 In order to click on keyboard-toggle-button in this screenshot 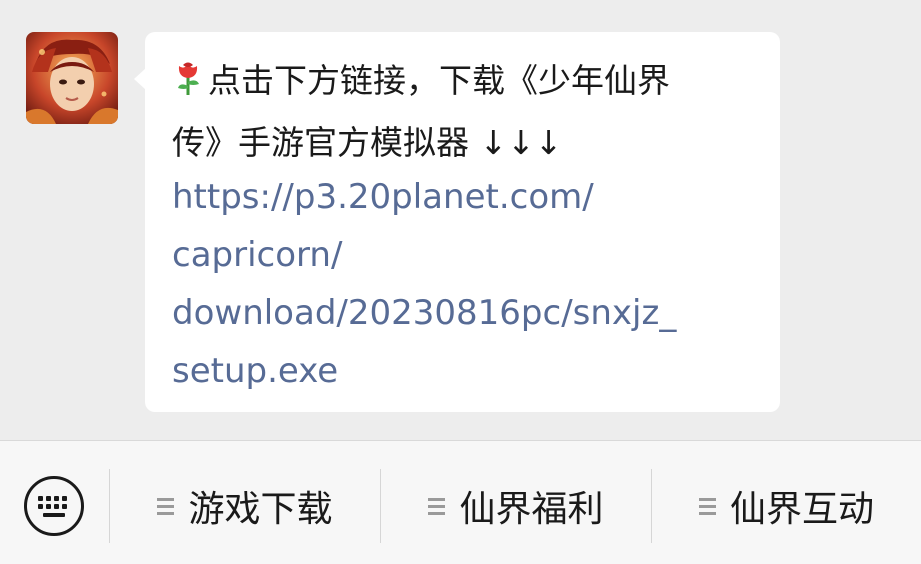, I will do `click(54, 506)`.